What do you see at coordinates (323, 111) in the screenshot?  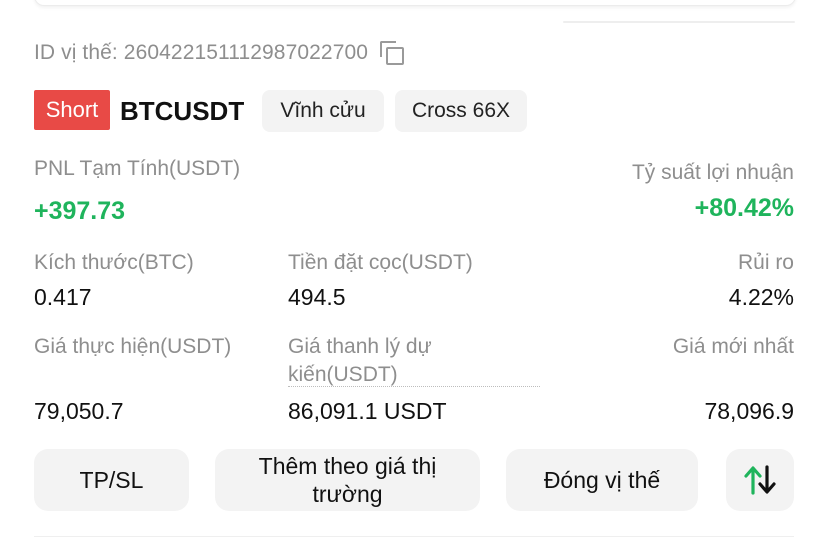 I see `contract-type-chip: Vĩnh cửu` at bounding box center [323, 111].